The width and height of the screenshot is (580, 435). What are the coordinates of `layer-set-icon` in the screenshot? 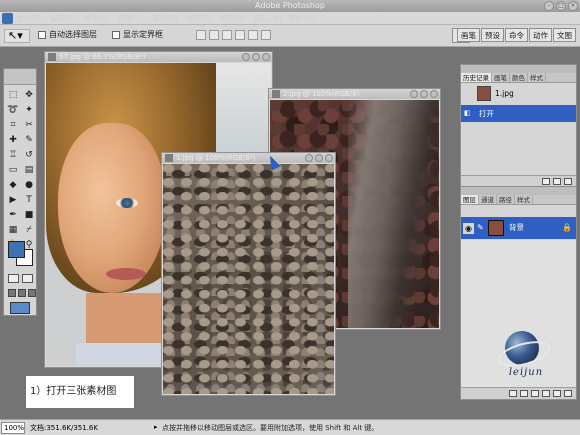 It's located at (535, 393).